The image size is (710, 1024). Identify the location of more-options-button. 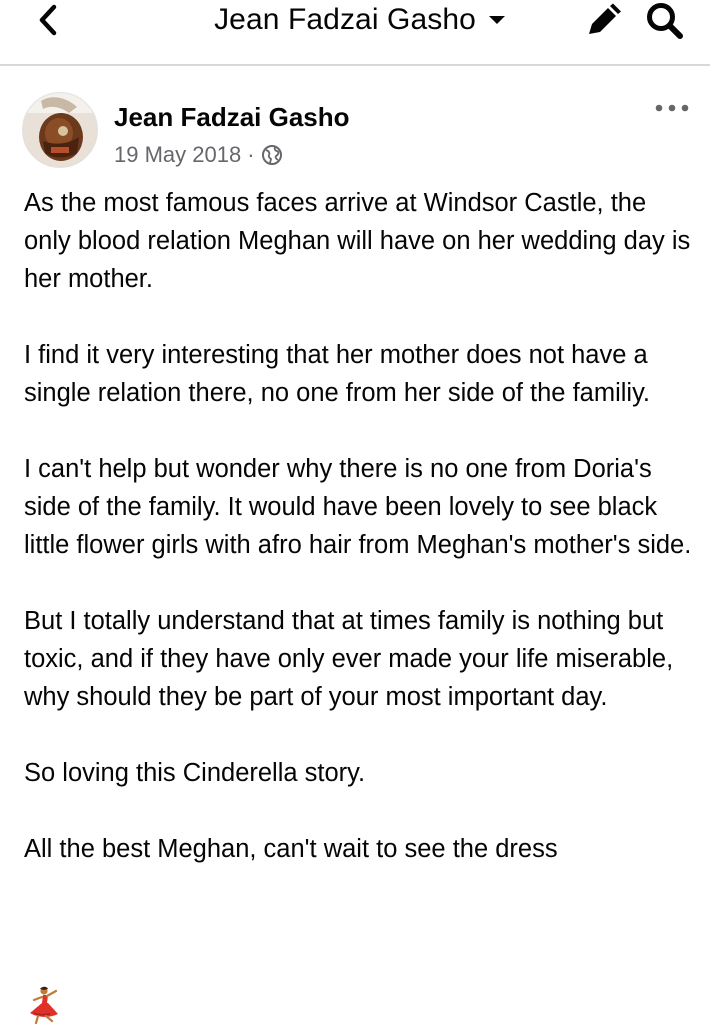
(672, 108).